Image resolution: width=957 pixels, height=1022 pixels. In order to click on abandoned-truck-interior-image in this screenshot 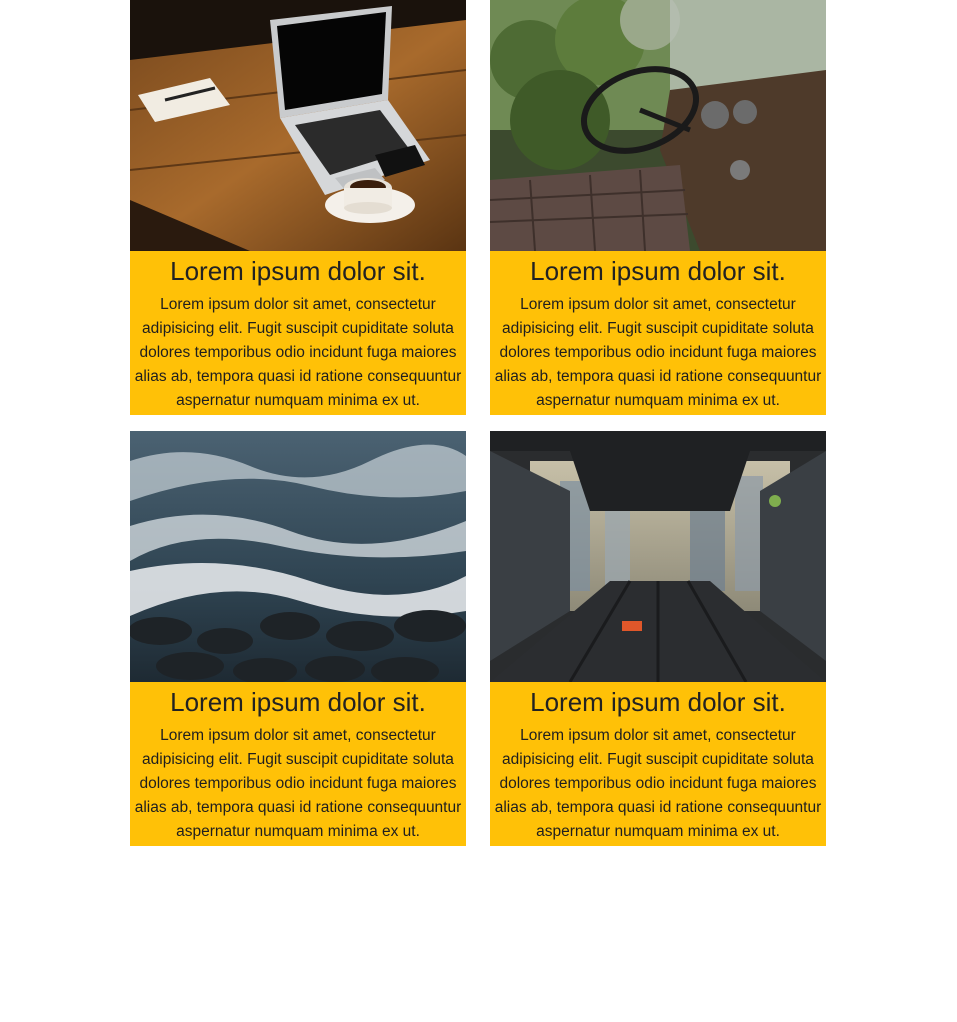, I will do `click(658, 125)`.